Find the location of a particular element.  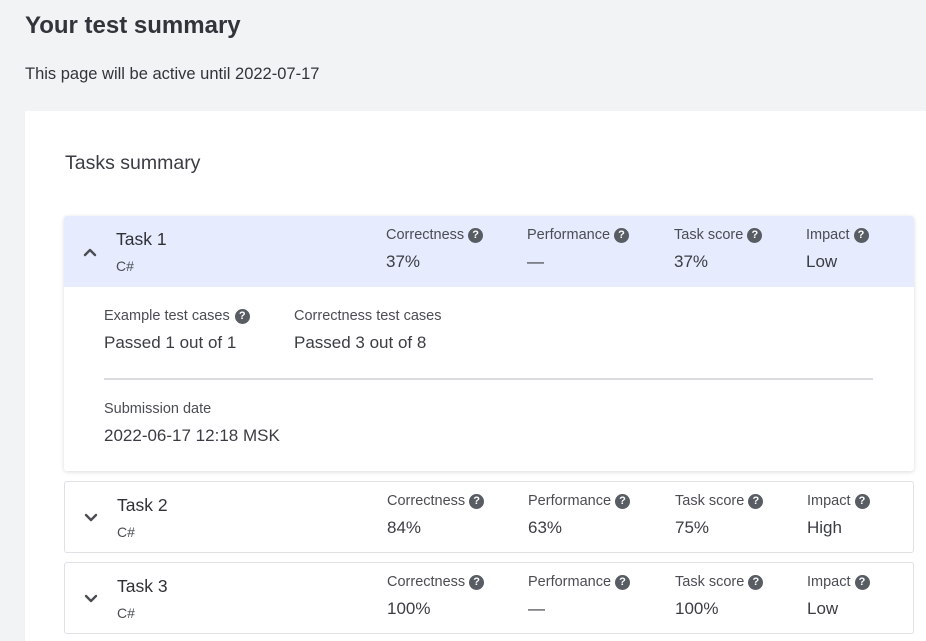

chevron-up-icon is located at coordinates (90, 252).